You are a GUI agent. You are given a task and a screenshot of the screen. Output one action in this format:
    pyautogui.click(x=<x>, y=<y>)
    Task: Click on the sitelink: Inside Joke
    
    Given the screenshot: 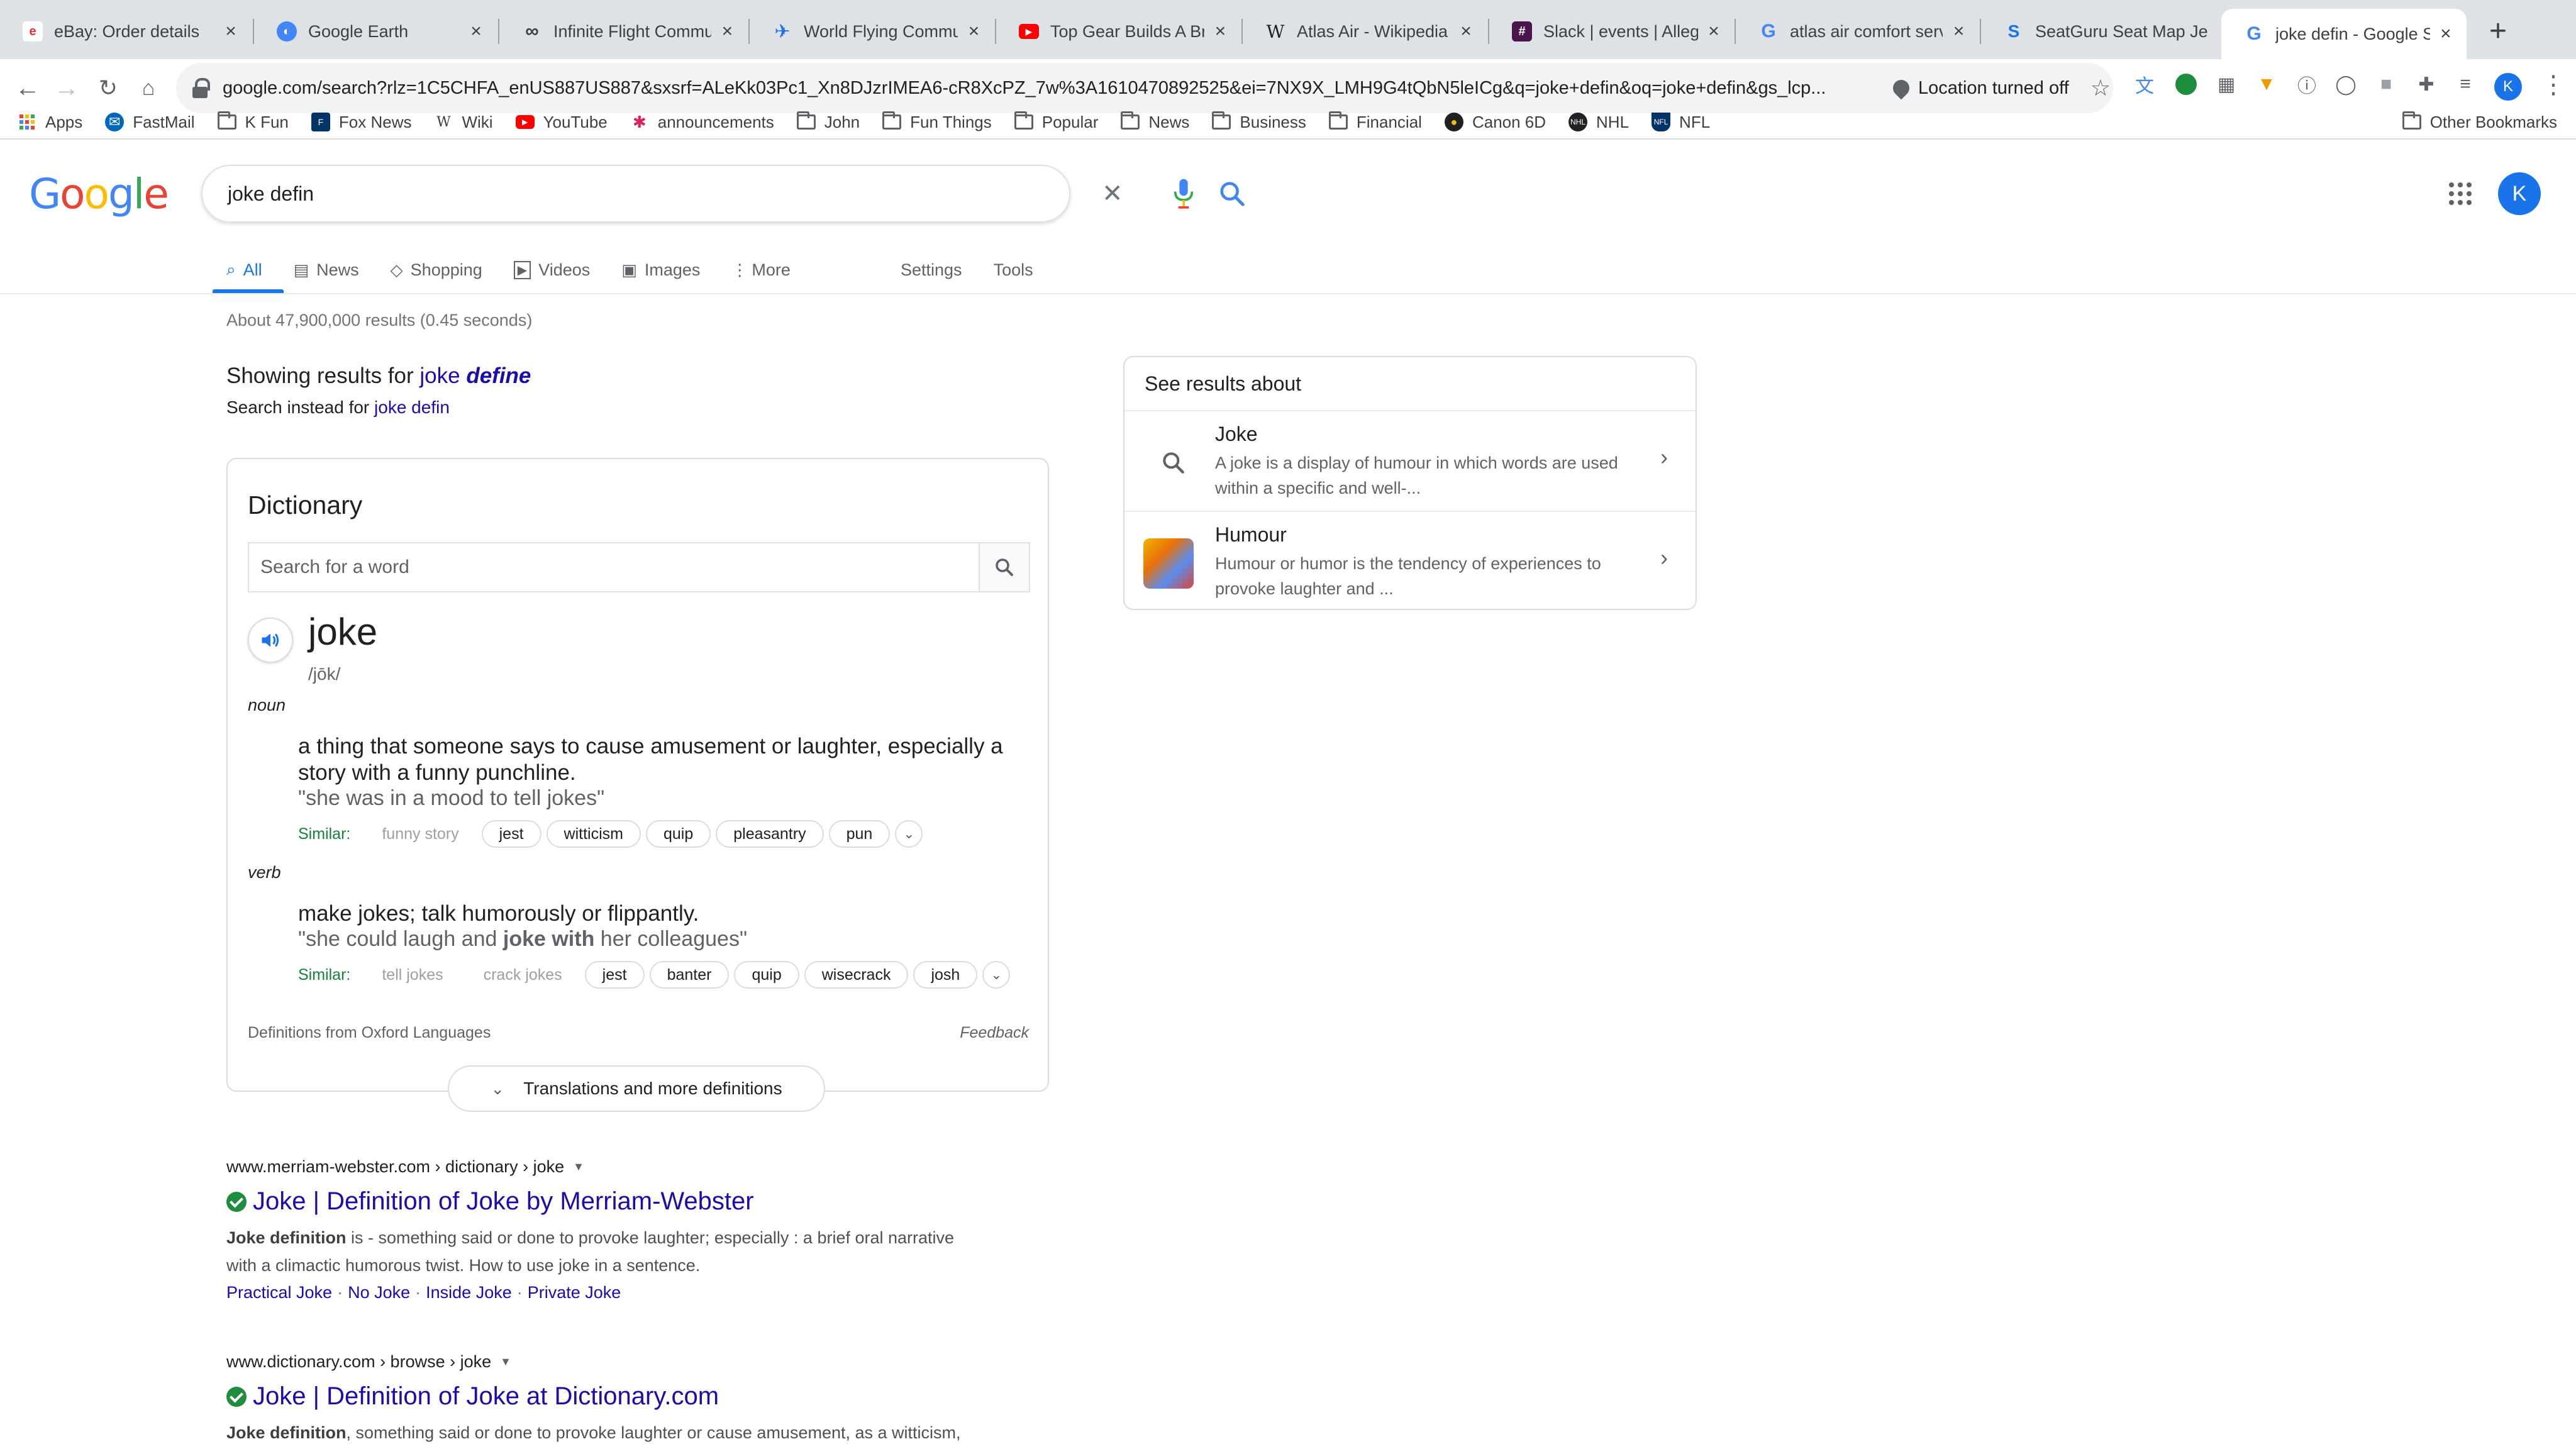 What is the action you would take?
    pyautogui.click(x=469, y=1292)
    